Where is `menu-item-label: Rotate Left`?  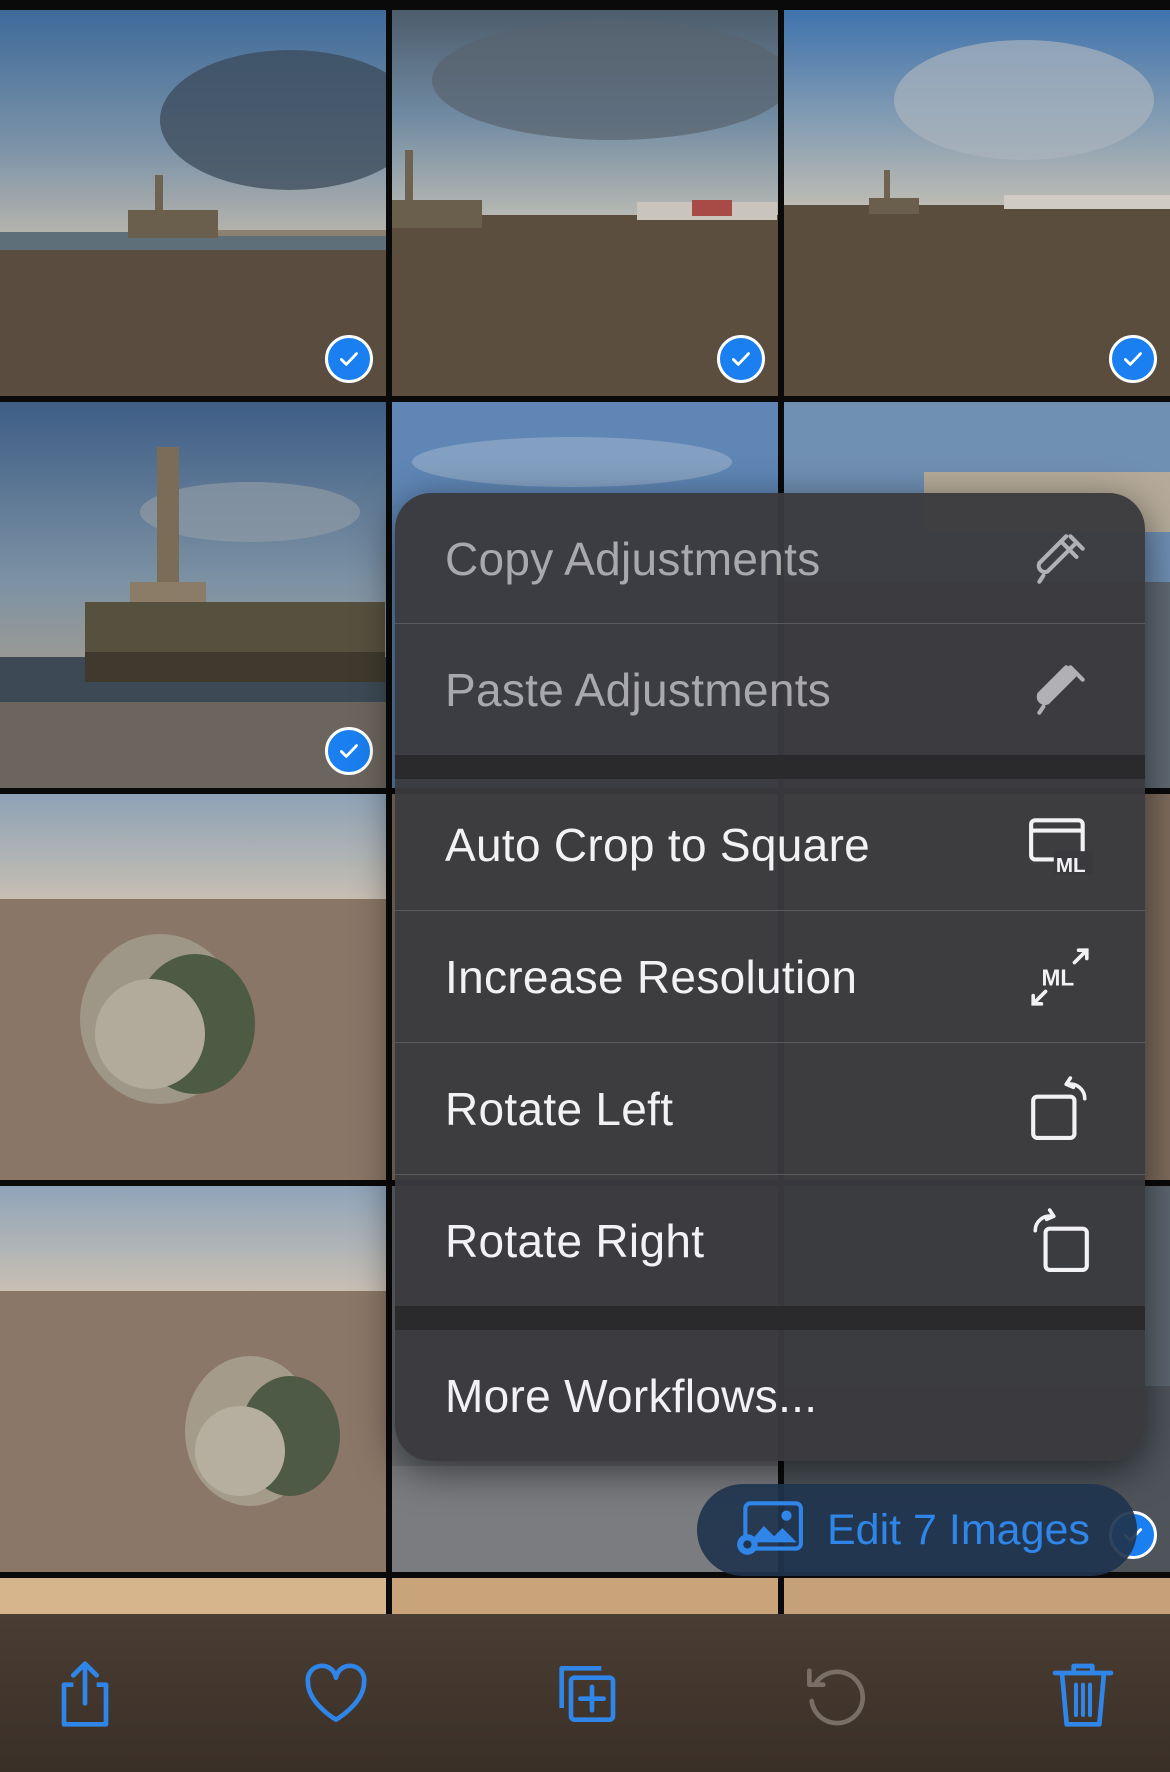 menu-item-label: Rotate Left is located at coordinates (559, 1108).